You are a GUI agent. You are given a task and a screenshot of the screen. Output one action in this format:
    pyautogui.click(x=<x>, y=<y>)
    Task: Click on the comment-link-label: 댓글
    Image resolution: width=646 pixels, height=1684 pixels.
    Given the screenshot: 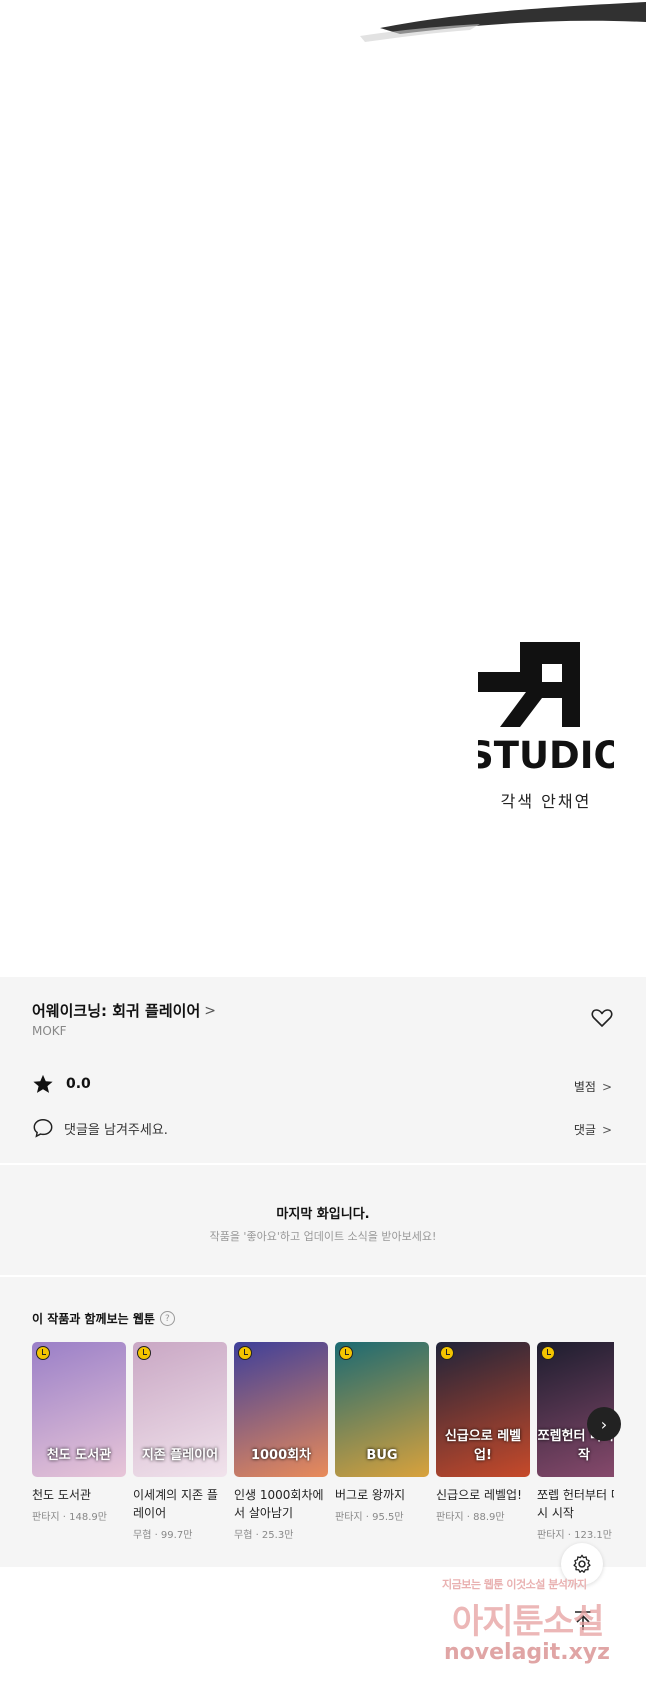 What is the action you would take?
    pyautogui.click(x=584, y=1130)
    